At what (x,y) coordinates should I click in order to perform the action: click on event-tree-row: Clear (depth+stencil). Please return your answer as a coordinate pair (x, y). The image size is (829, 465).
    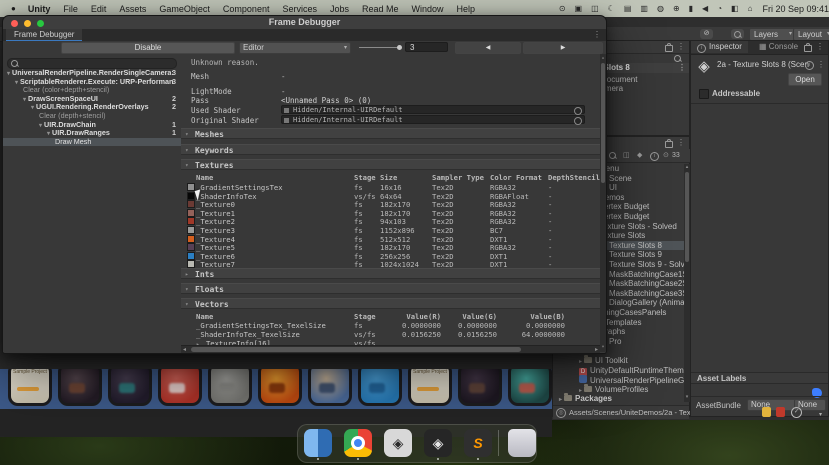
    Looking at the image, I should click on (92, 116).